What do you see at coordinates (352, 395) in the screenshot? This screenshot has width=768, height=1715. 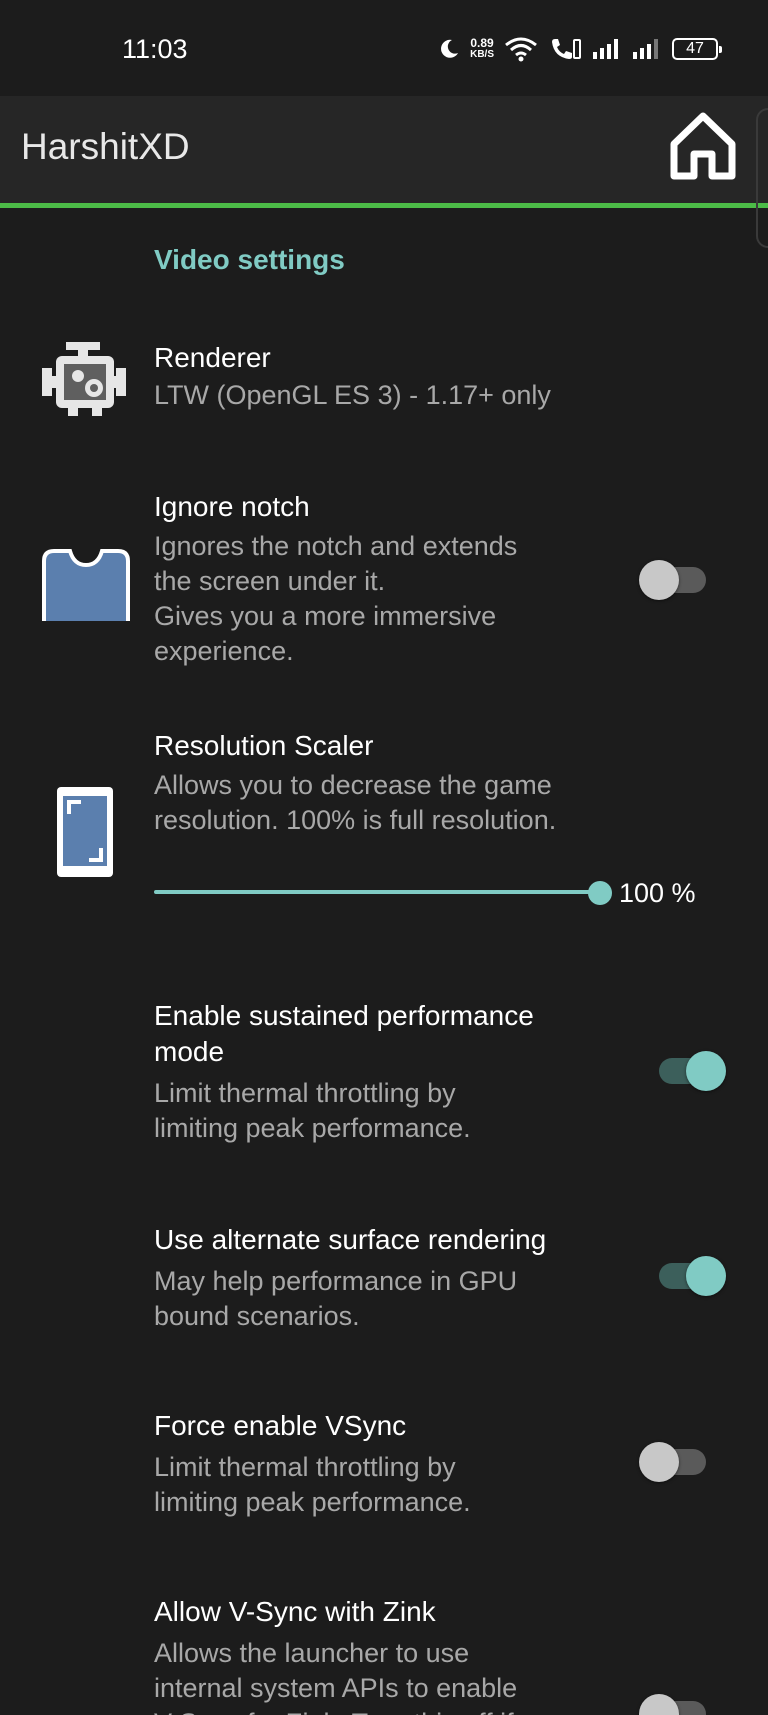 I see `renderer-summary: LTW (OpenGL ES 3) - 1.17+ only` at bounding box center [352, 395].